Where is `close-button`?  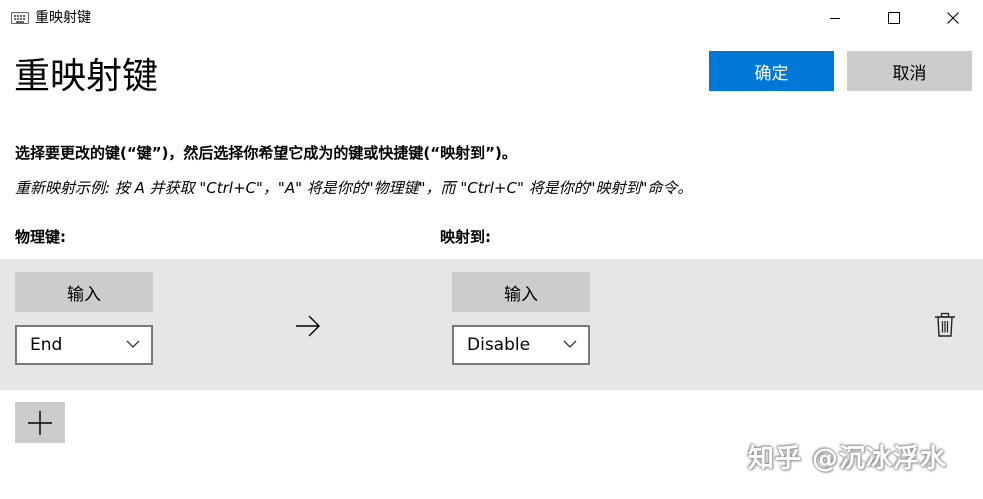
close-button is located at coordinates (953, 18).